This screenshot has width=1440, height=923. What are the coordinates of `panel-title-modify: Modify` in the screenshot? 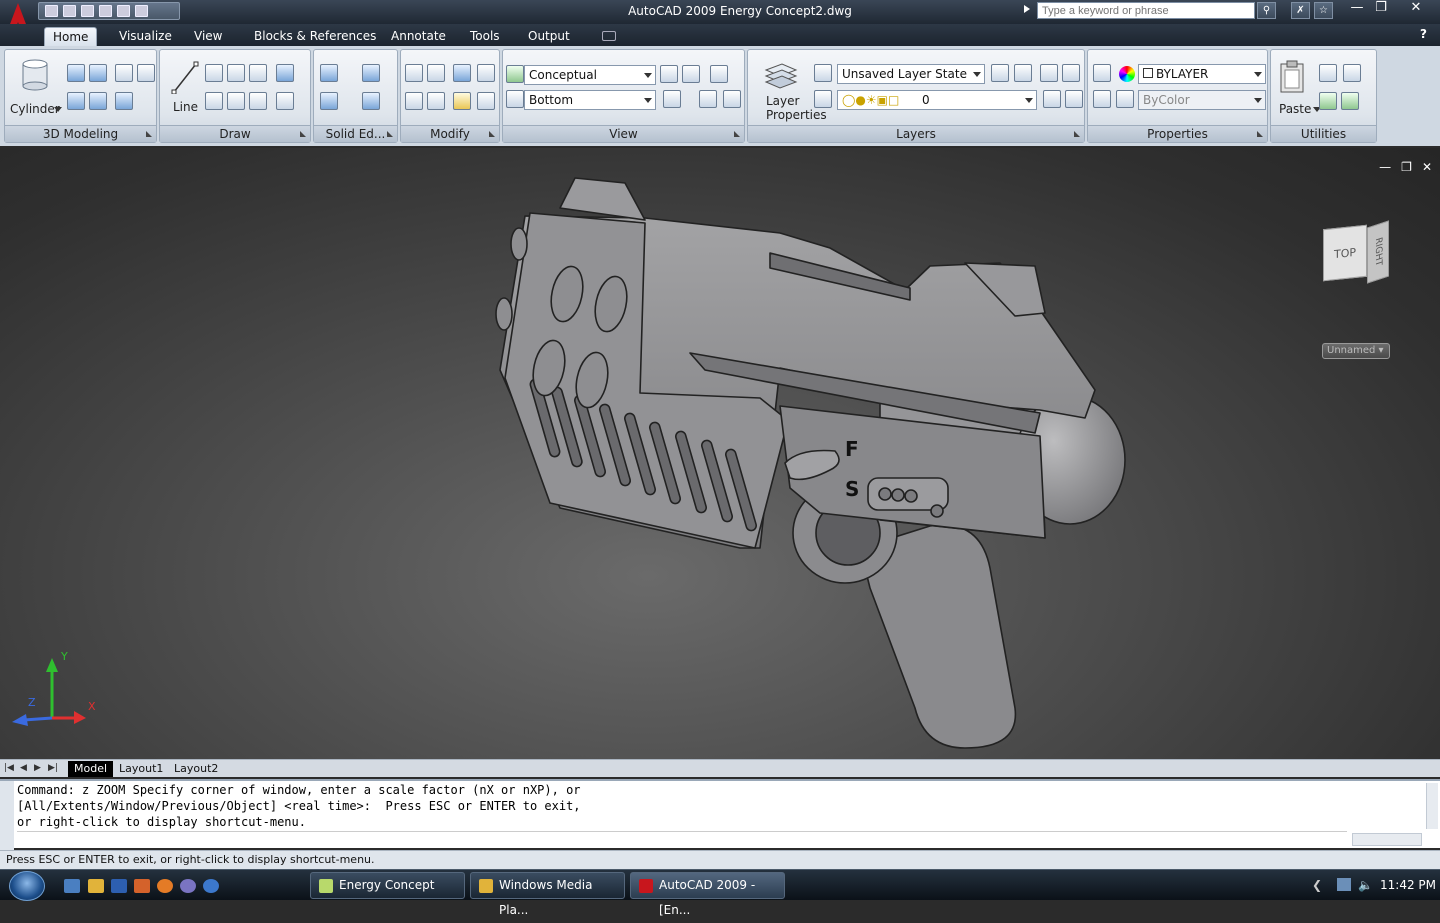 It's located at (450, 133).